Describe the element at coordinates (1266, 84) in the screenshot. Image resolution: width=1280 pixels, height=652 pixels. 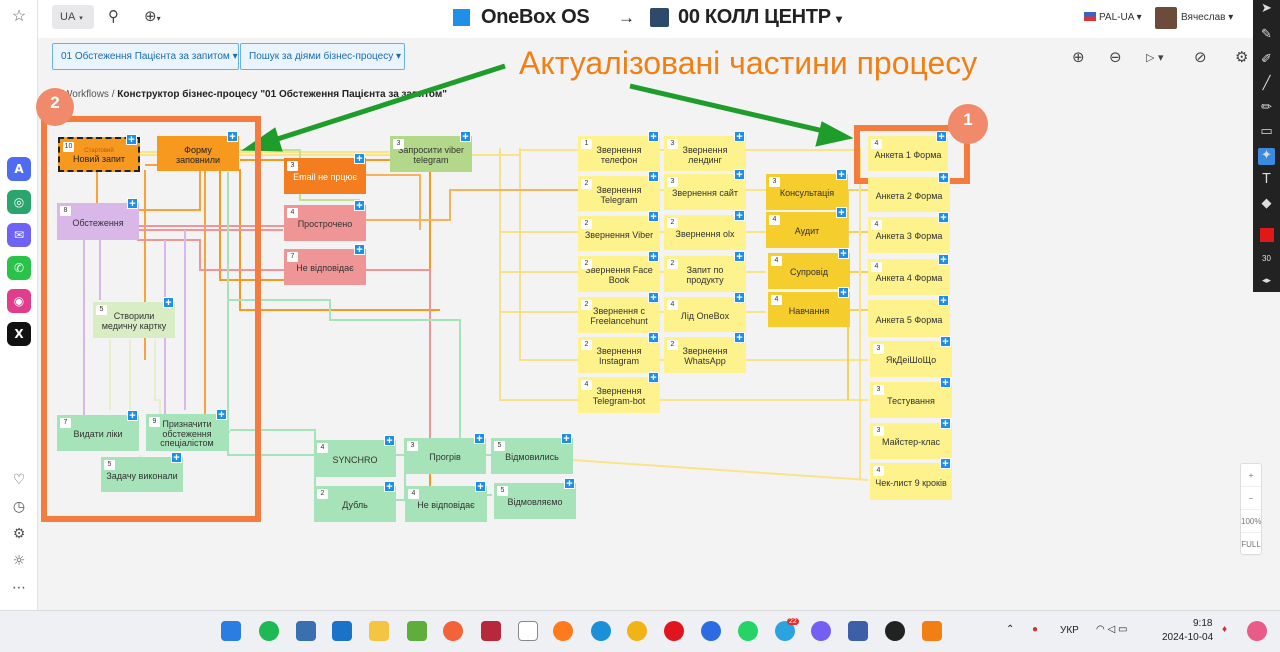
I see `line-icon: ╱` at that location.